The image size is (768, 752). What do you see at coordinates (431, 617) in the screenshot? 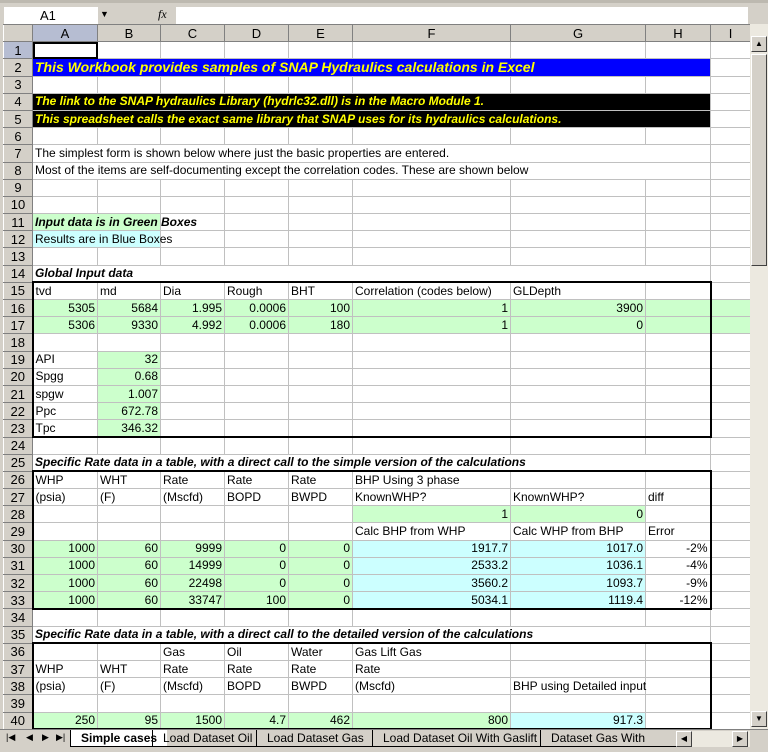
I see `cell-f34` at bounding box center [431, 617].